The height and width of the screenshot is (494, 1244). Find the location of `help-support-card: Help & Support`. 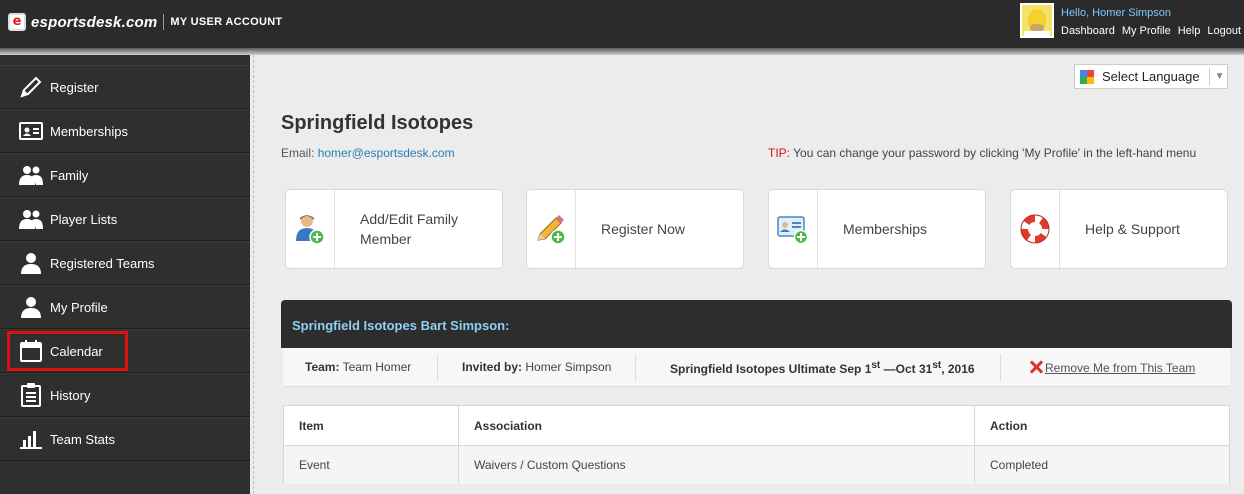

help-support-card: Help & Support is located at coordinates (1119, 229).